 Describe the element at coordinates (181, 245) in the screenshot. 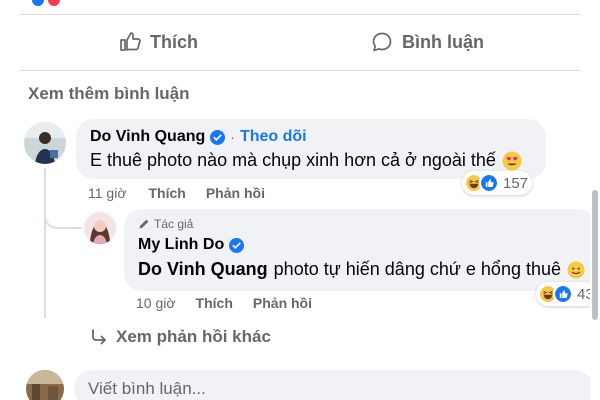

I see `reply-author-name: My Linh Do` at that location.